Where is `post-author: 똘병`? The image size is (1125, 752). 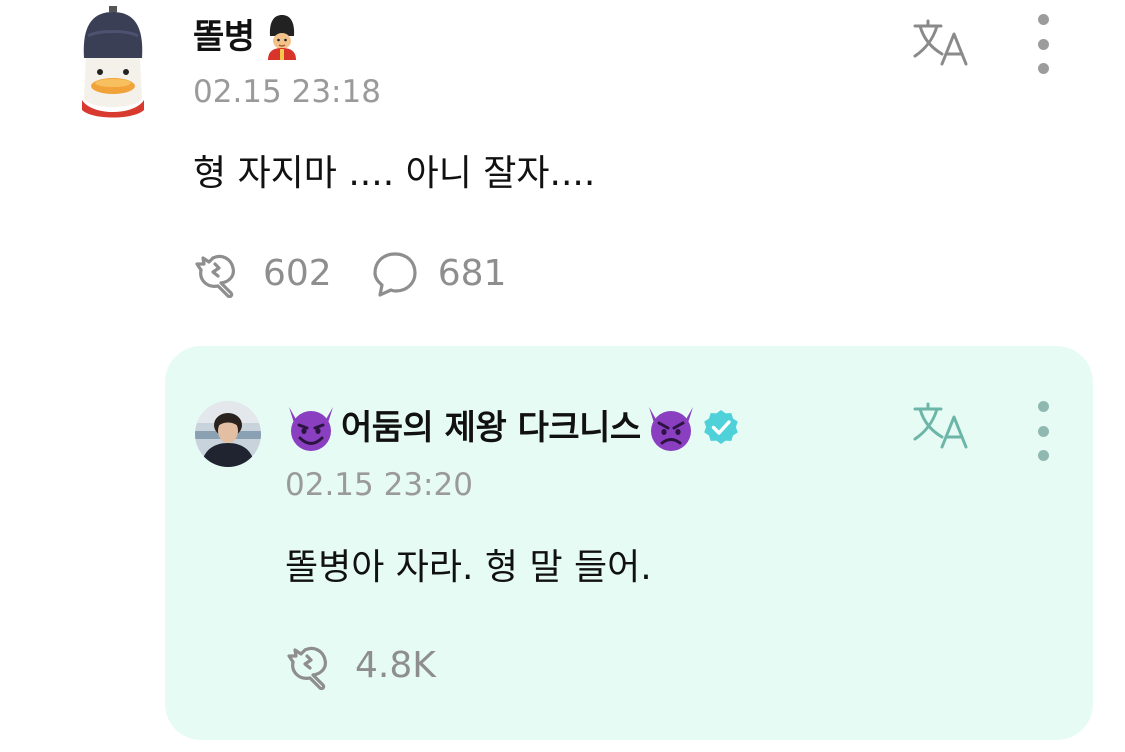 post-author: 똘병 is located at coordinates (247, 37).